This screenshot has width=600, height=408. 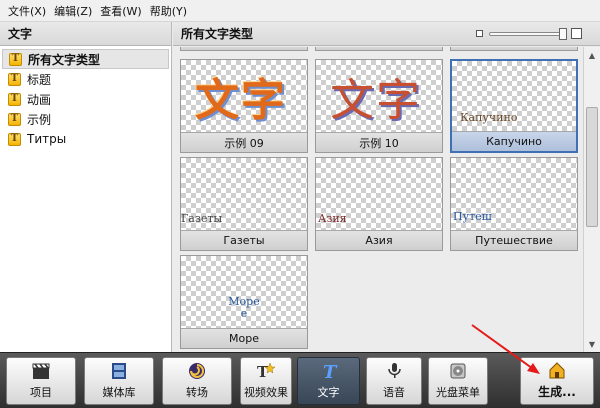 I want to click on disc-menu-button: 光盘菜单, so click(x=458, y=381).